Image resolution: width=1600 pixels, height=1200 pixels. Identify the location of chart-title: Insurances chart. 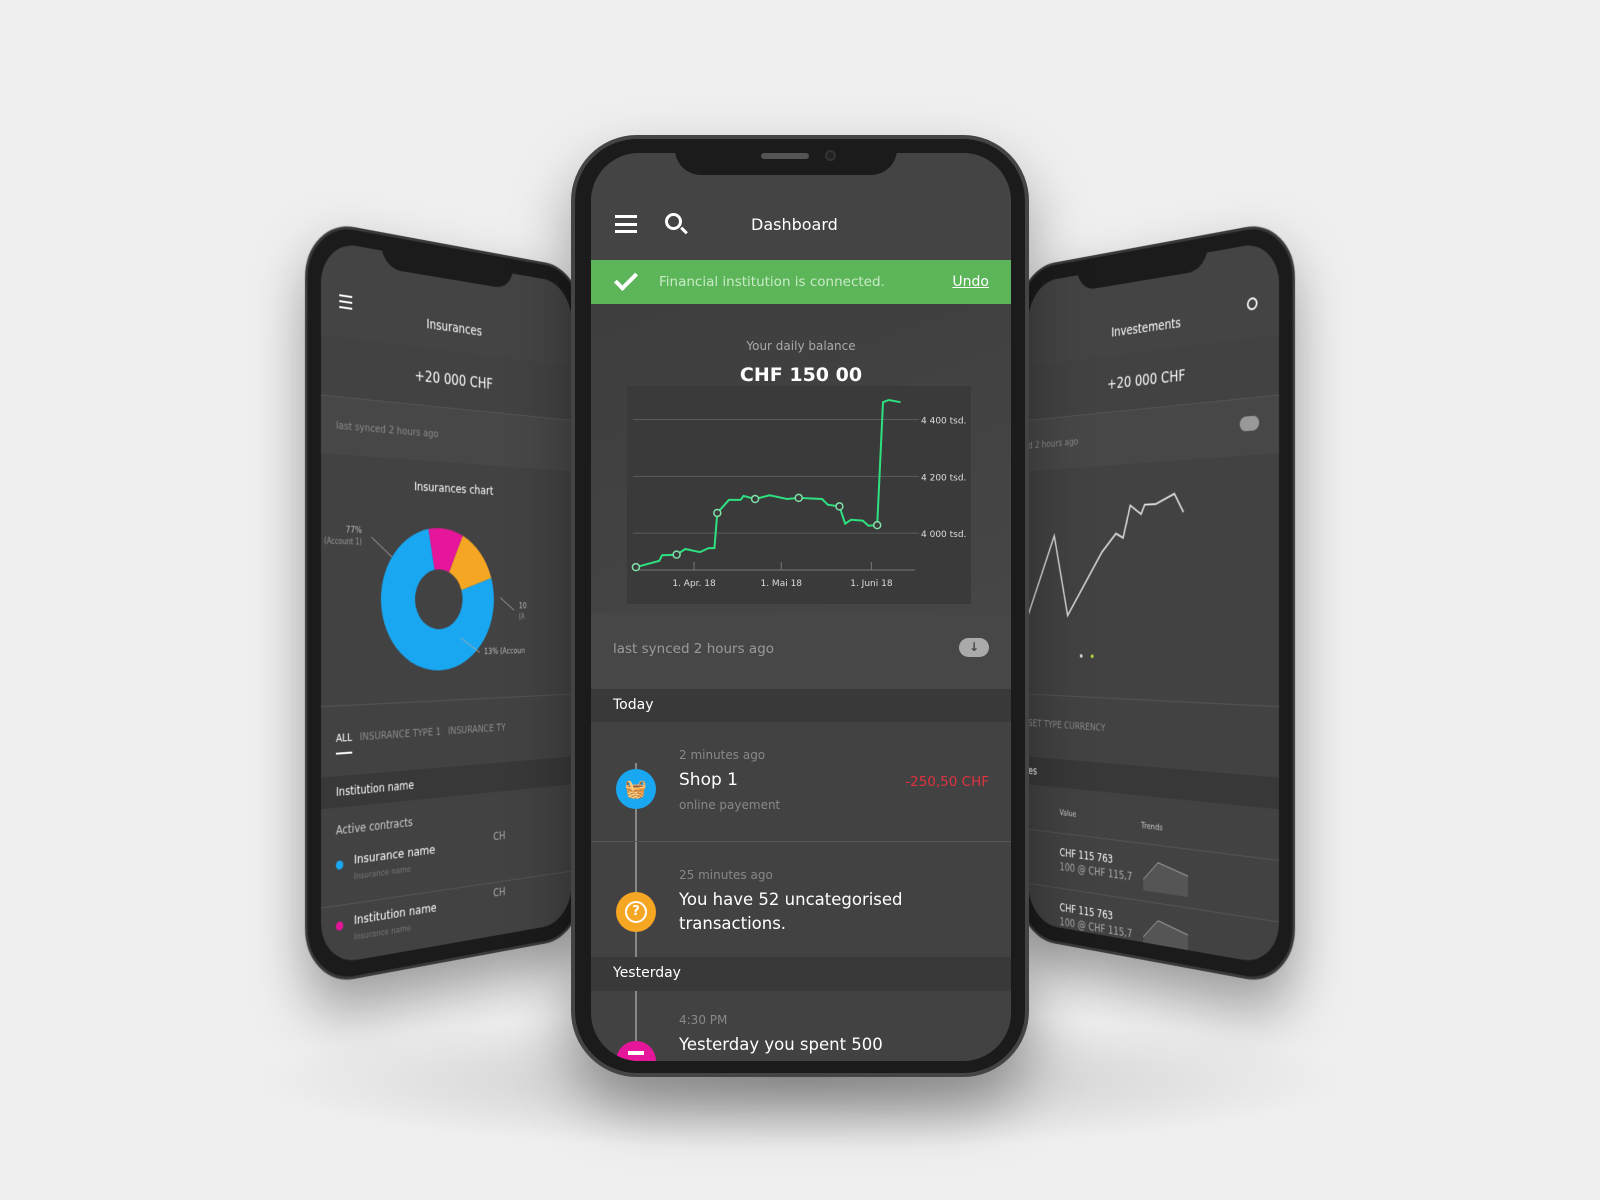
(454, 489).